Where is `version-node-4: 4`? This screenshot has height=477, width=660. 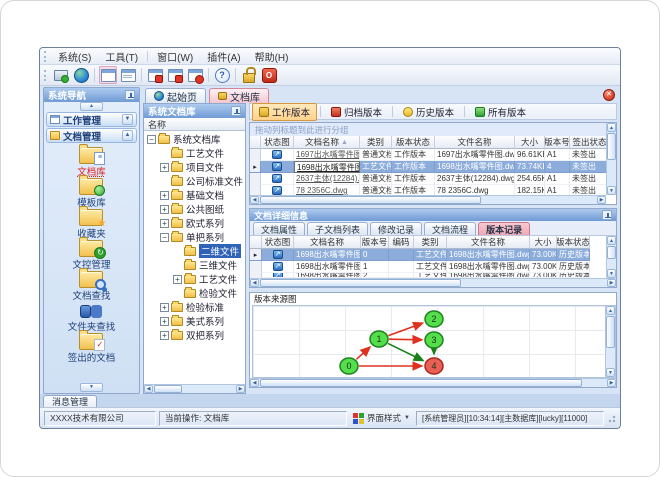
version-node-4: 4 is located at coordinates (434, 366).